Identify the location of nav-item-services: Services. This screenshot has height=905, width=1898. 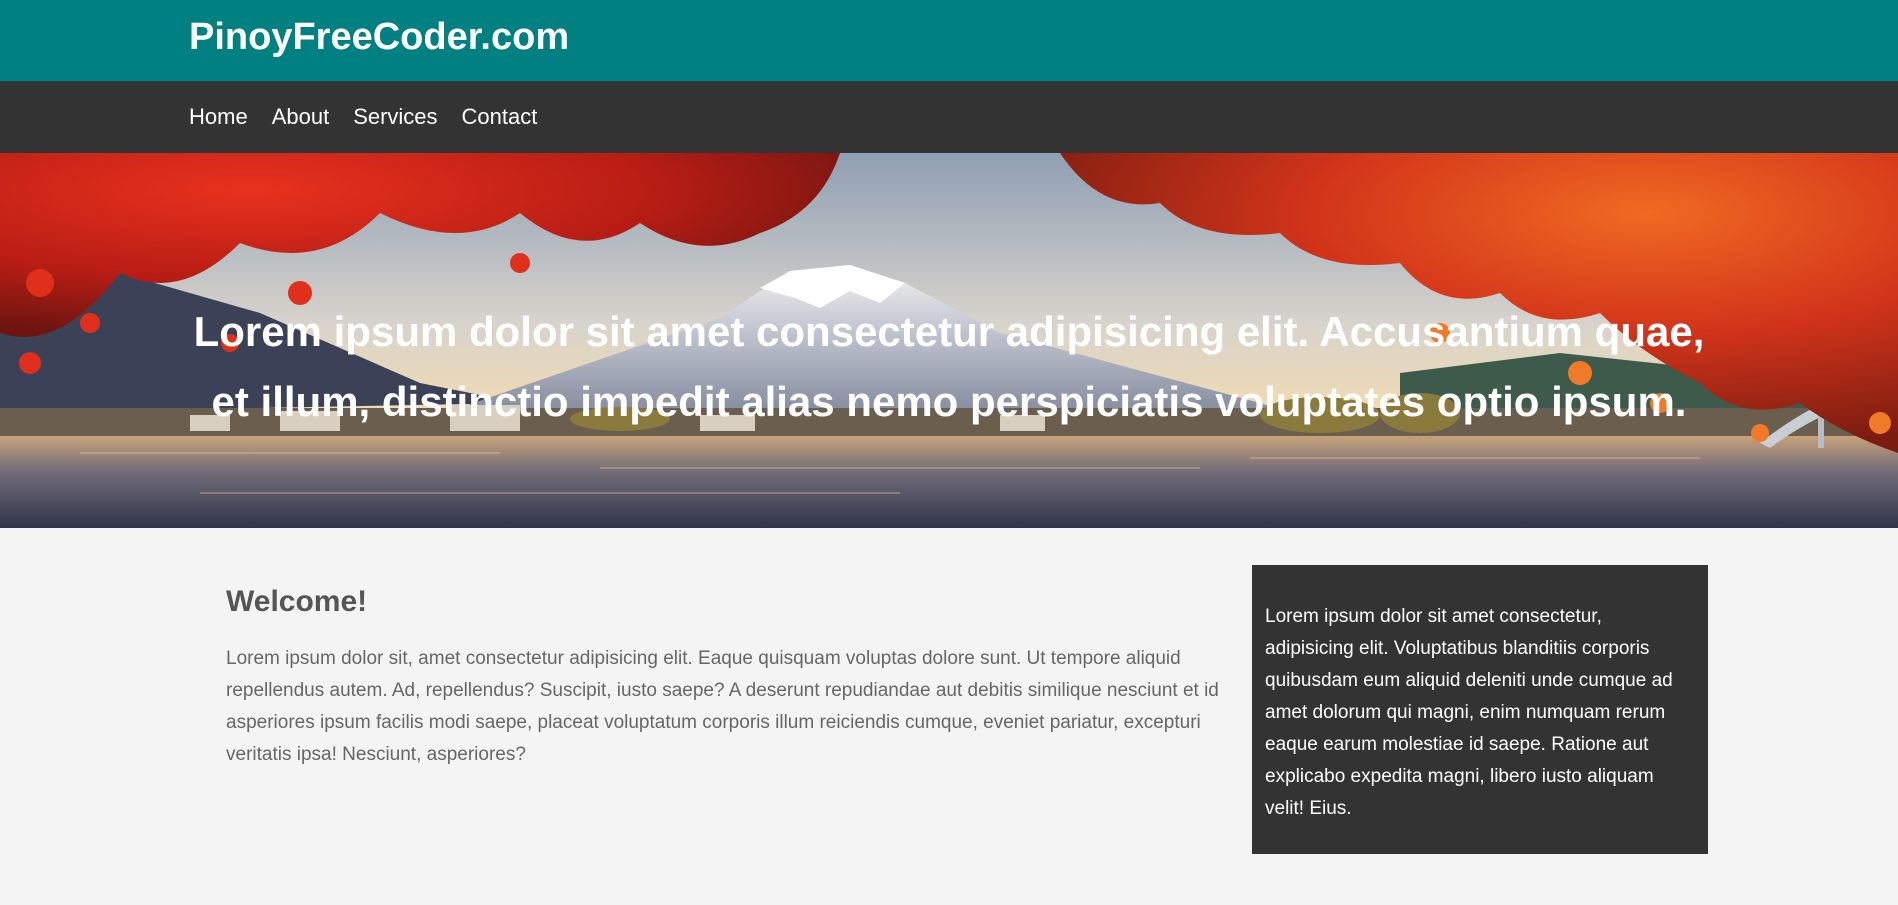
(395, 117).